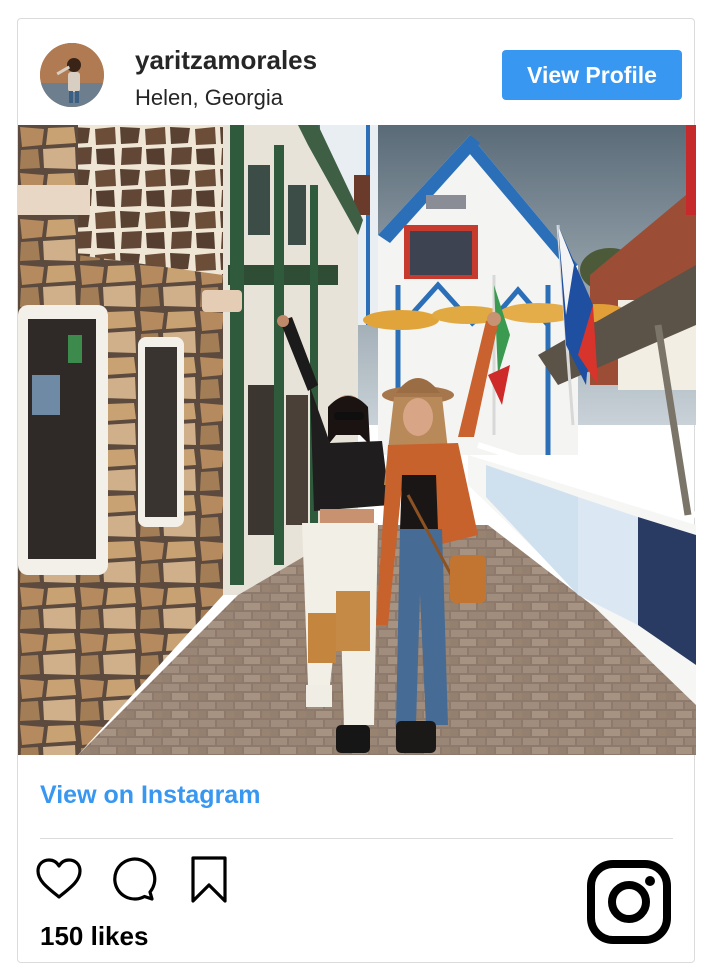  I want to click on location: Helen, Georgia, so click(209, 98).